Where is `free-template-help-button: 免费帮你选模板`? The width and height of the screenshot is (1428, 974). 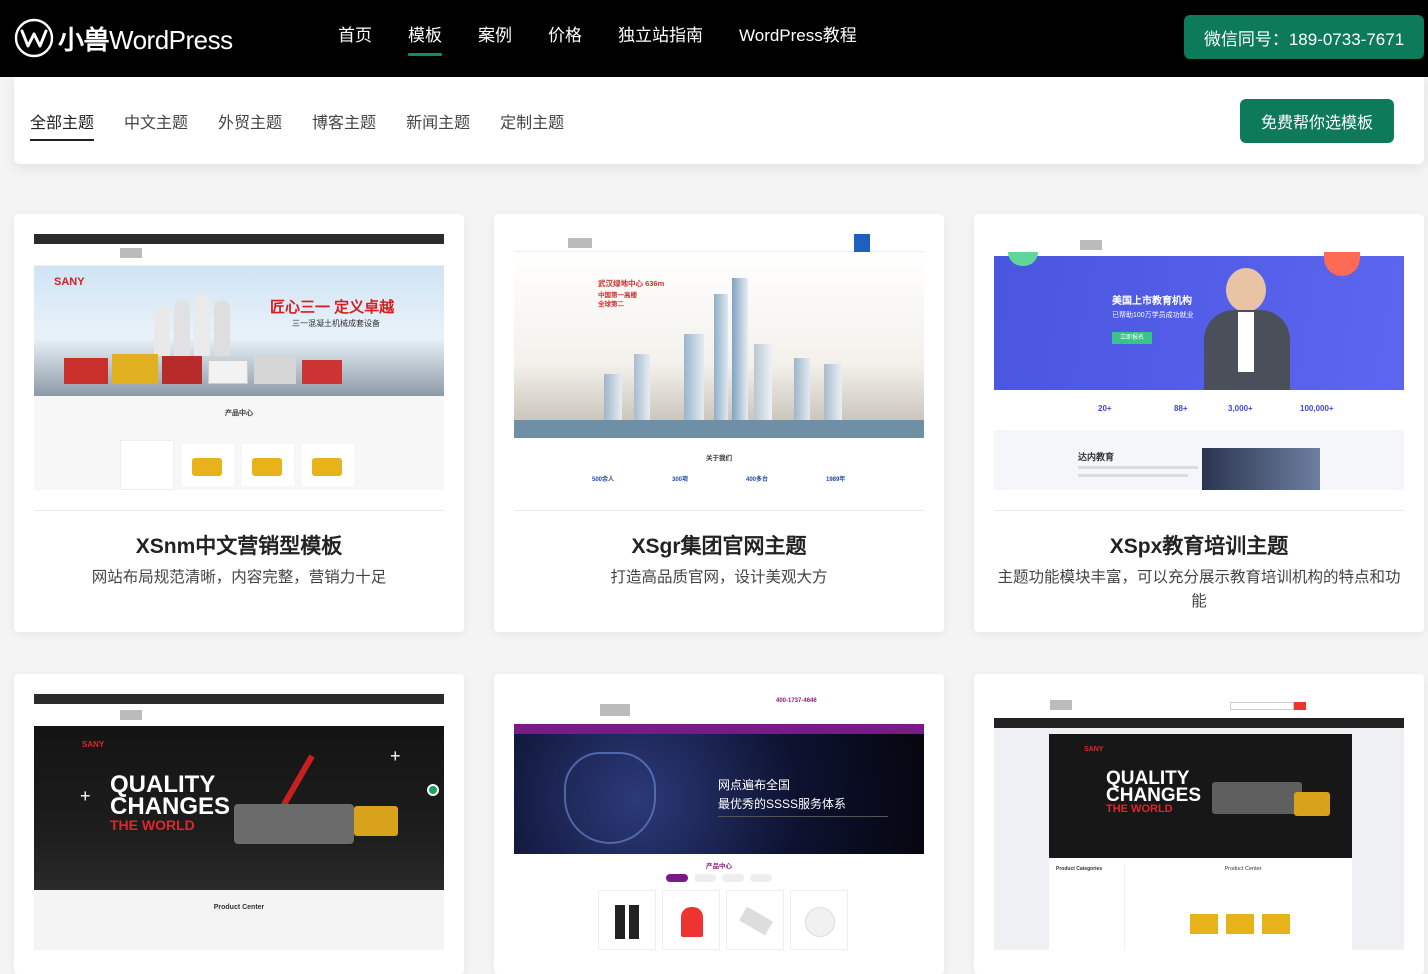 free-template-help-button: 免费帮你选模板 is located at coordinates (1317, 121).